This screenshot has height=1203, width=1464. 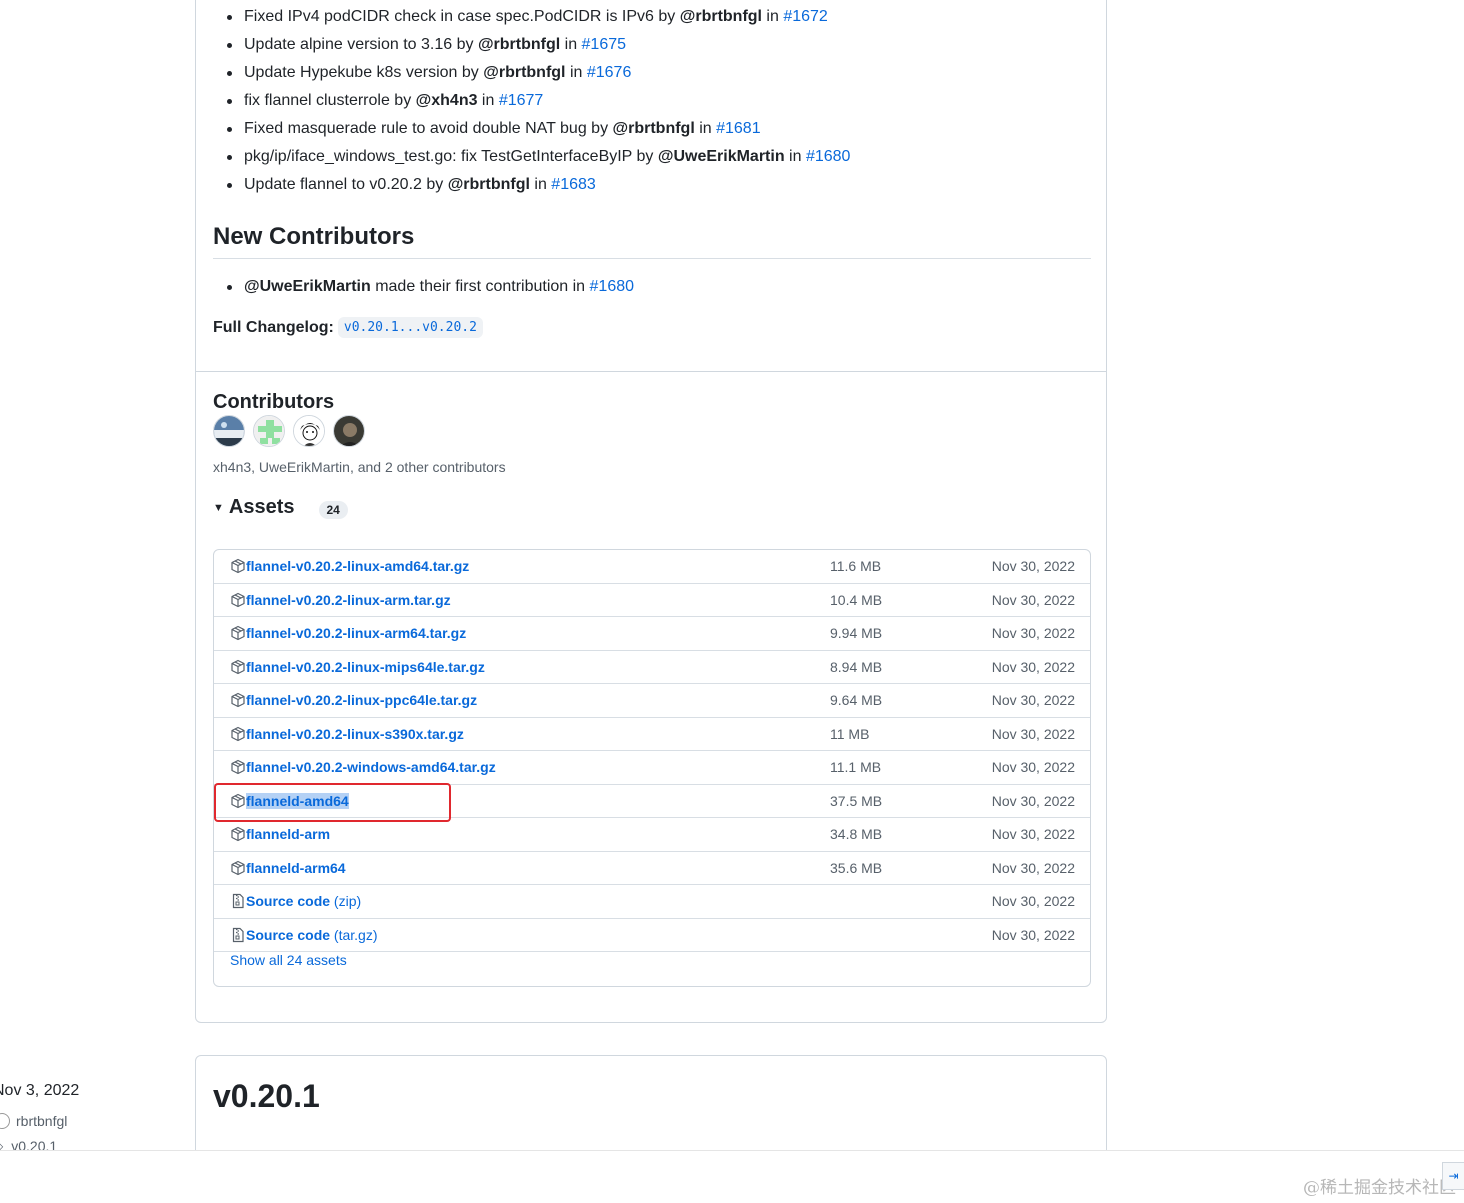 What do you see at coordinates (856, 800) in the screenshot?
I see `asset-size: 37.5 MB` at bounding box center [856, 800].